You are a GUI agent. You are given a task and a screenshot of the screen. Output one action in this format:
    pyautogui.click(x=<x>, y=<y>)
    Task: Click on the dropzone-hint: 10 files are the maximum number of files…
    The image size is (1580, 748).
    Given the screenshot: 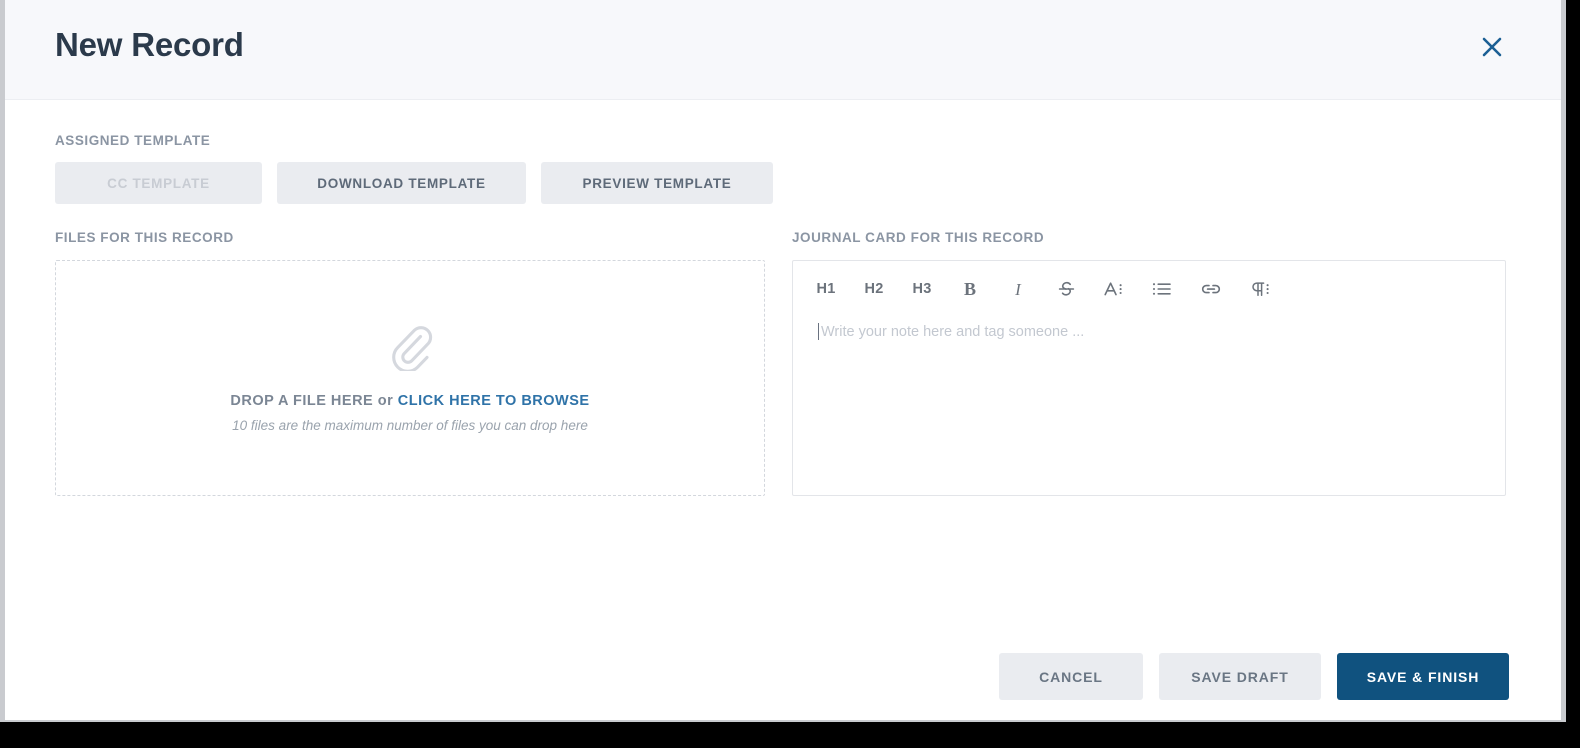 What is the action you would take?
    pyautogui.click(x=410, y=425)
    